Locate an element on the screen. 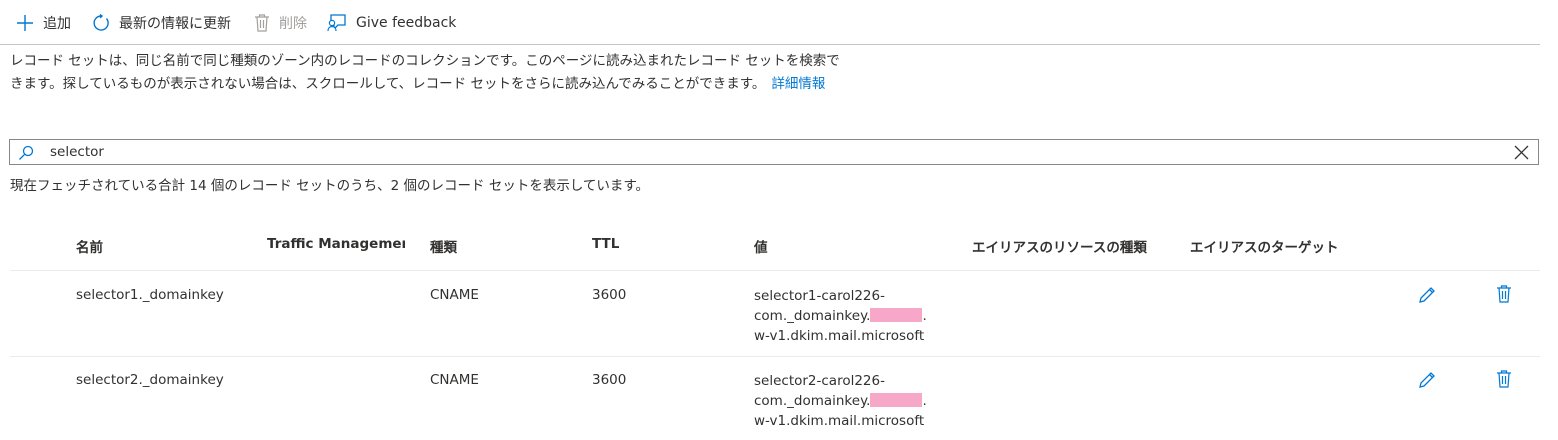 The width and height of the screenshot is (1558, 440). record-value-line: selector2-carol226- is located at coordinates (819, 381).